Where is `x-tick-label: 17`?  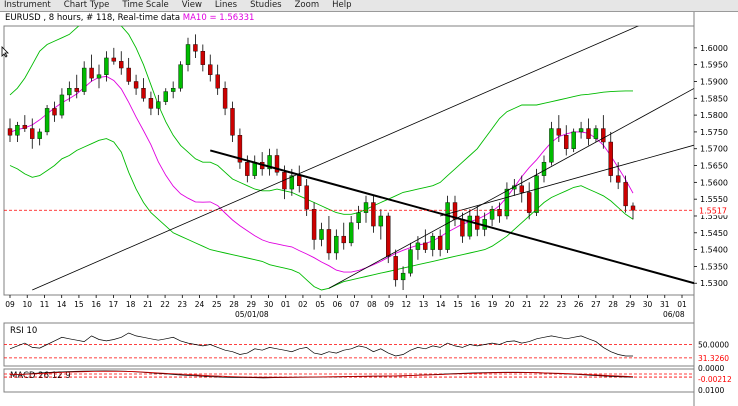
x-tick-label: 17 is located at coordinates (114, 304).